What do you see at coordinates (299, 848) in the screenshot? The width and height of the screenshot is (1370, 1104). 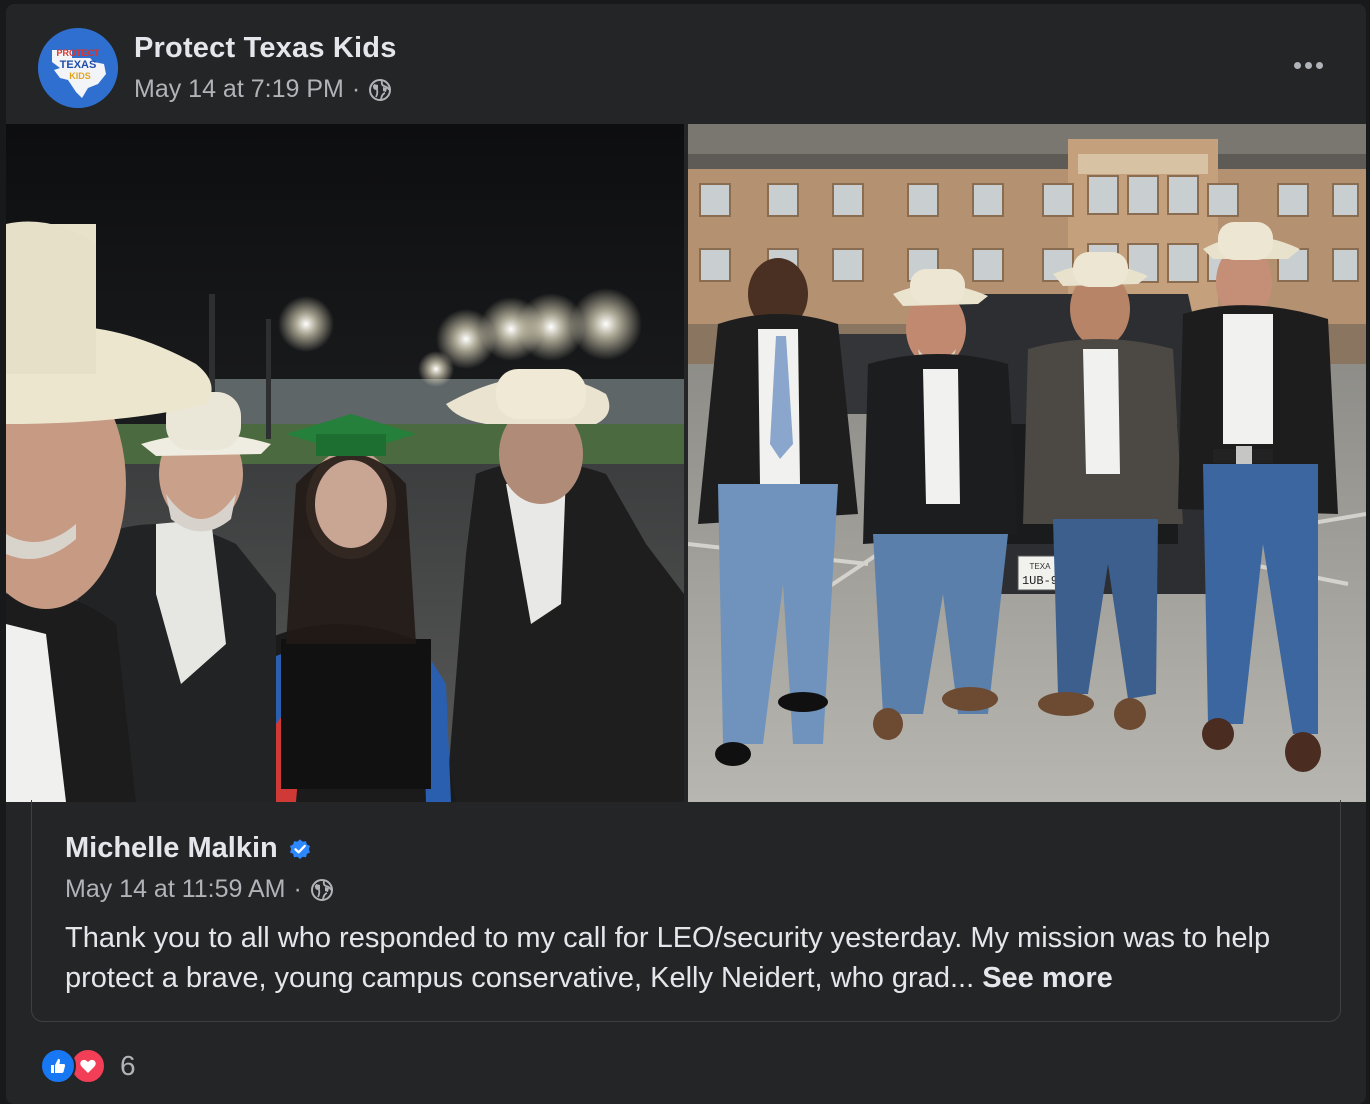 I see `verified-badge-icon` at bounding box center [299, 848].